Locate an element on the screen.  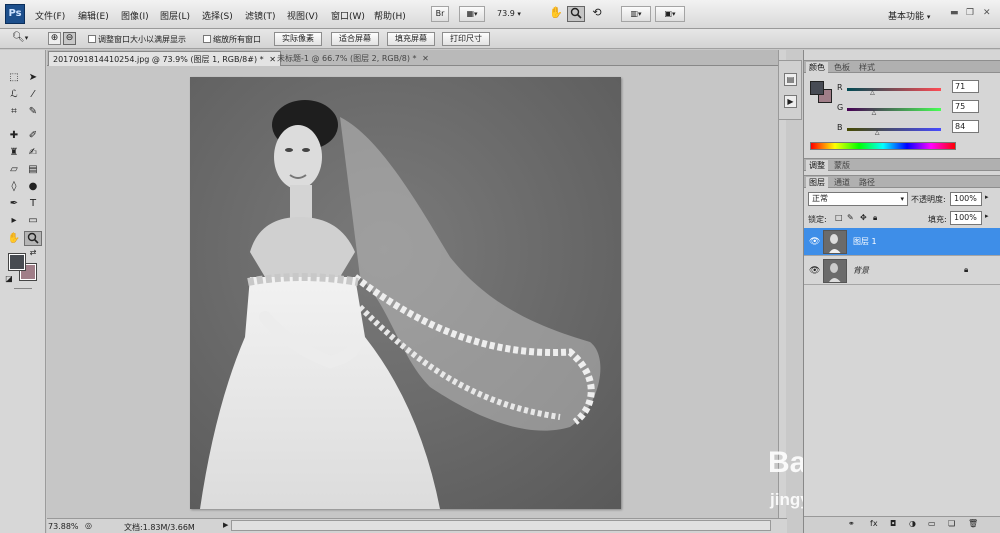
lock-all-icon: 🔒︎ is located at coordinates (875, 218).